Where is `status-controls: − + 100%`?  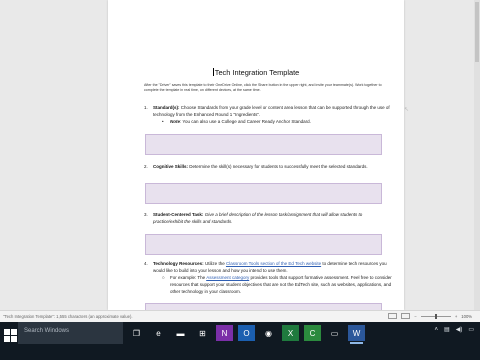
status-controls: − + 100% is located at coordinates (430, 316).